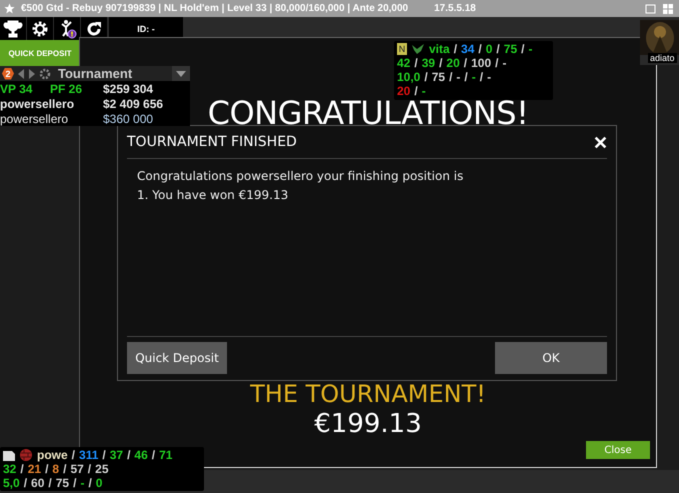 The height and width of the screenshot is (493, 679). What do you see at coordinates (101, 469) in the screenshot?
I see `stat-text: 25` at bounding box center [101, 469].